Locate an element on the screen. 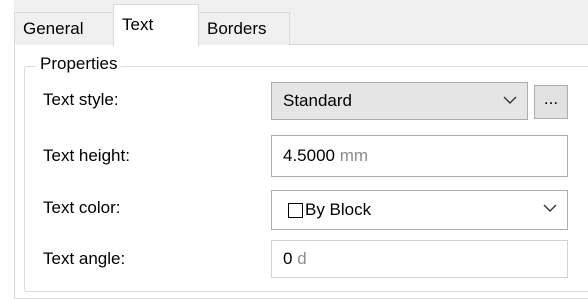  color-swatch-icon is located at coordinates (295, 210).